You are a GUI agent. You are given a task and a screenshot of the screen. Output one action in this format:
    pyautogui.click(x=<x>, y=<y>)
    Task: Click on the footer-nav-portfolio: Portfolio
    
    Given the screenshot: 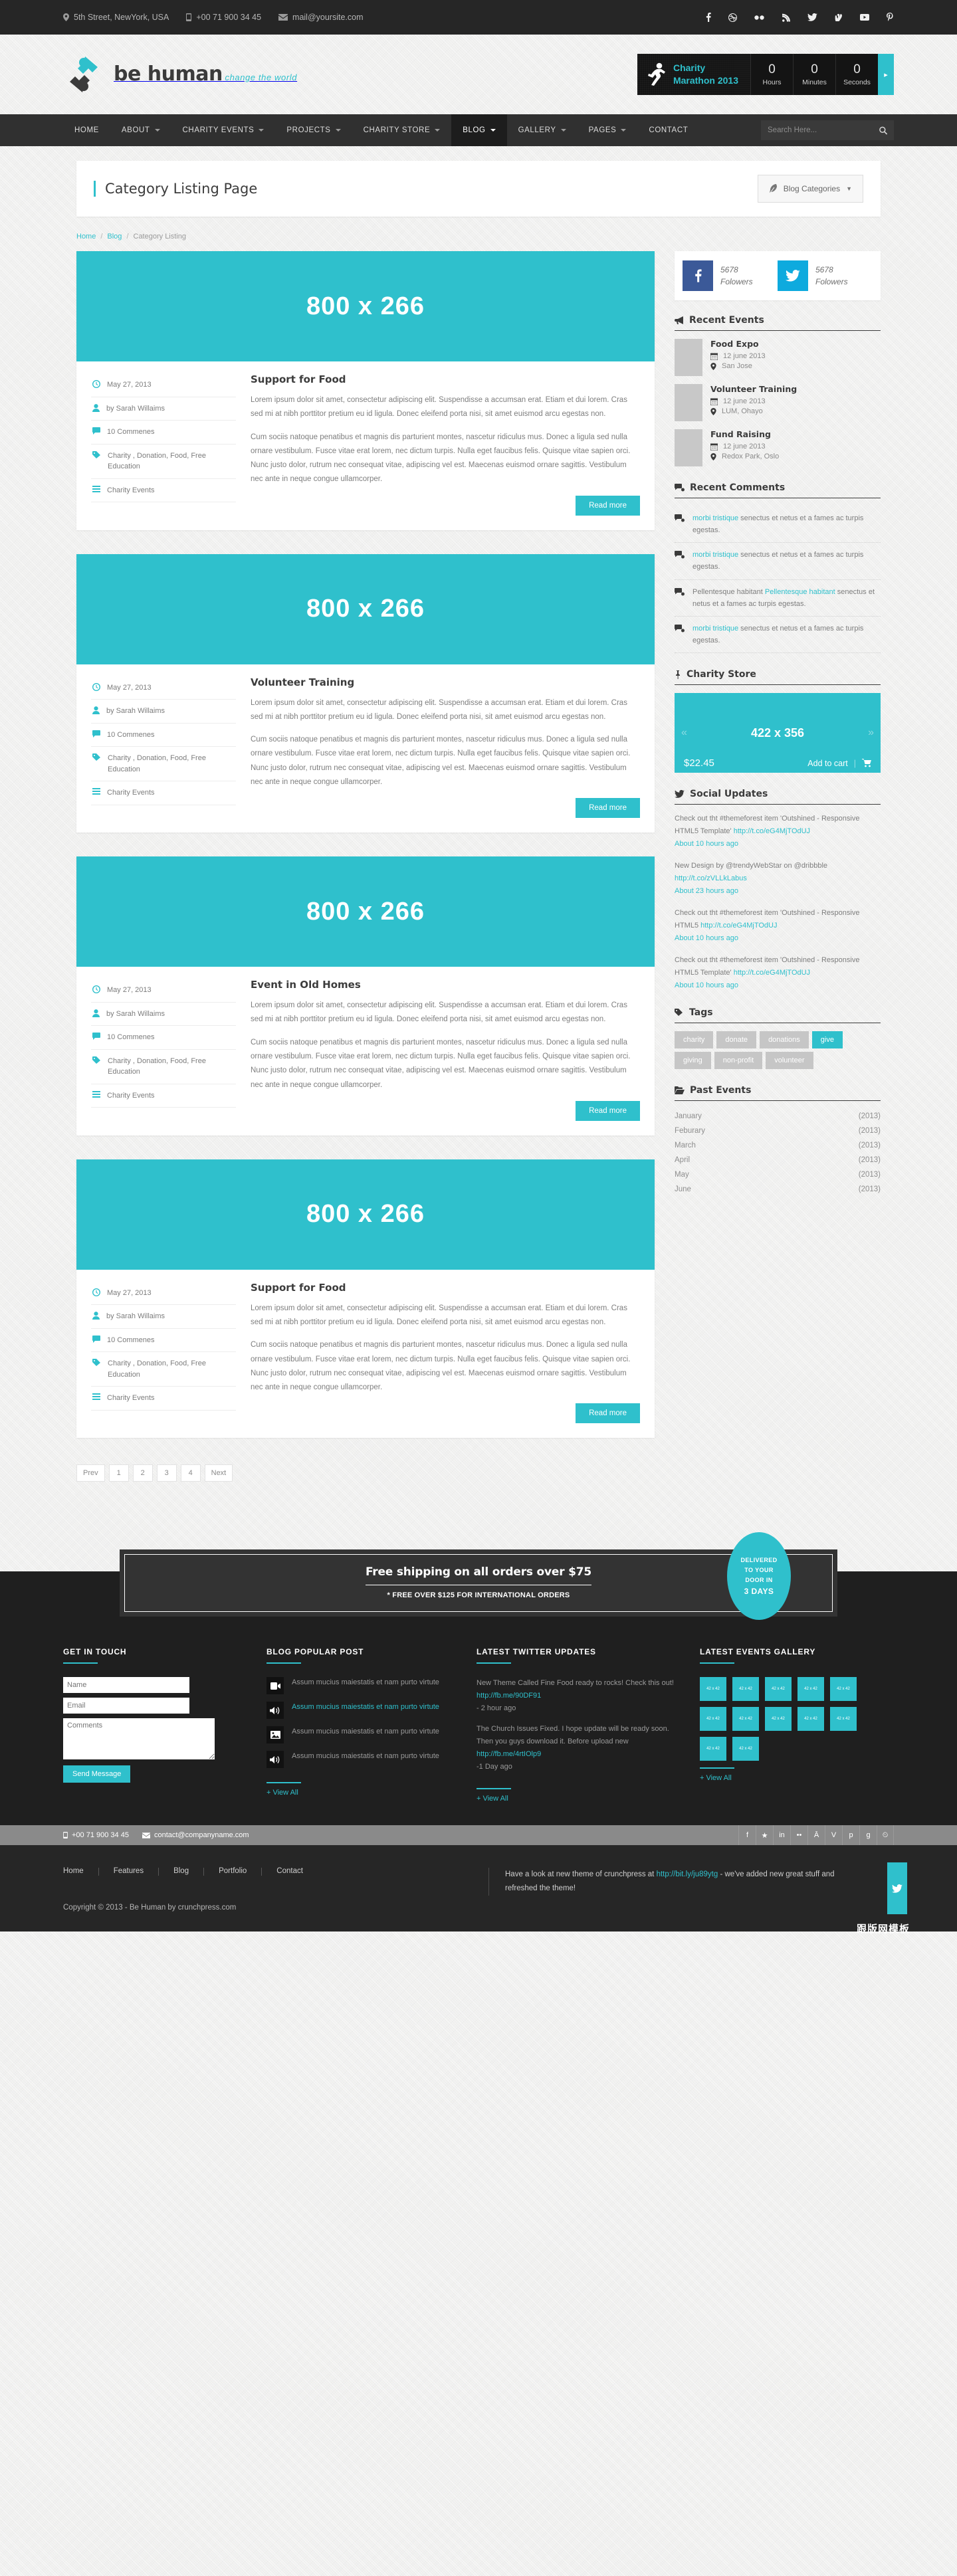 What is the action you would take?
    pyautogui.click(x=233, y=1872)
    